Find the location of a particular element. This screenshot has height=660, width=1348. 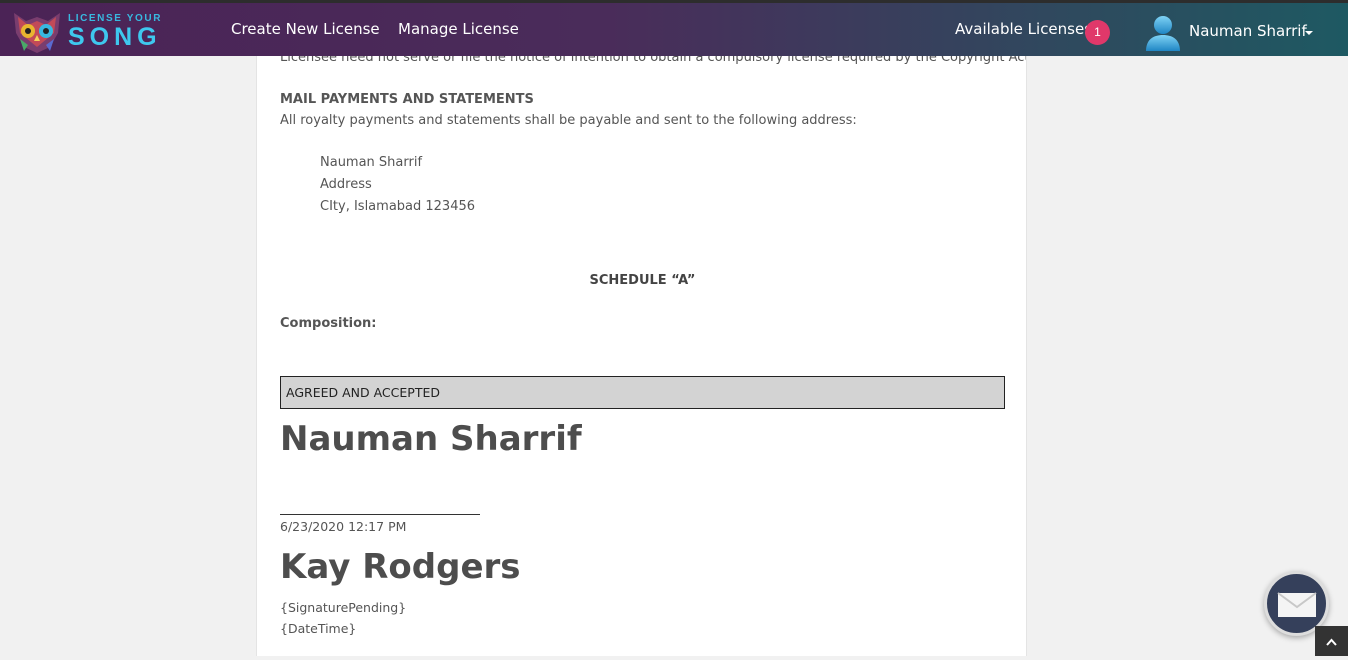

signature-date-placeholder: {DateTime} is located at coordinates (318, 628).